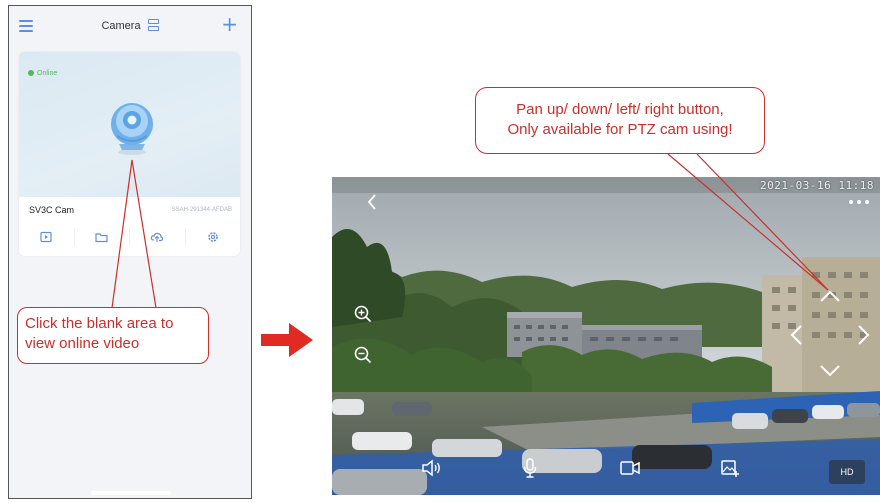 This screenshot has width=880, height=503. I want to click on cloud-button, so click(158, 237).